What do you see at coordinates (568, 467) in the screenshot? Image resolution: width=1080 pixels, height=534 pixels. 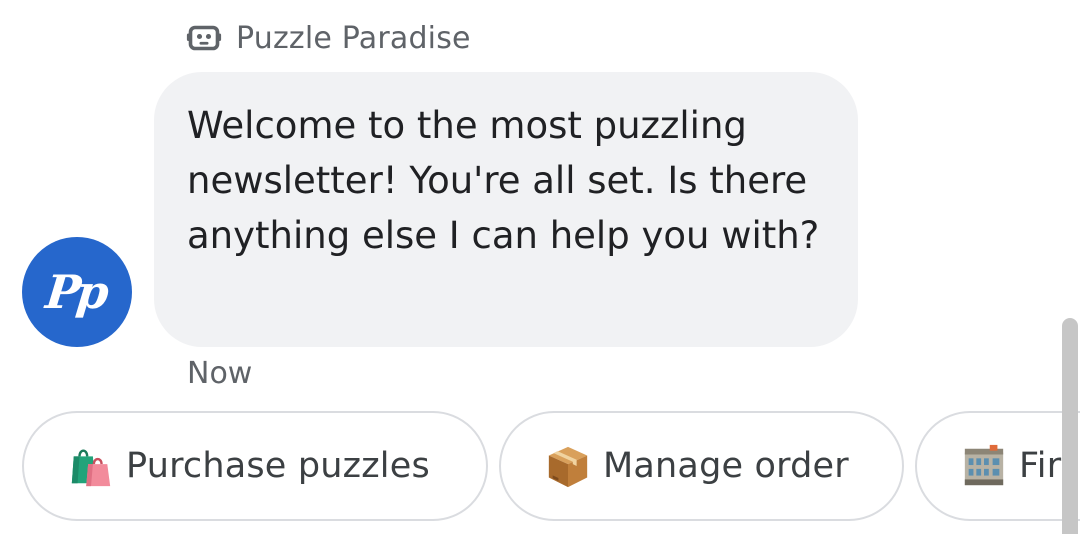 I see `package-icon` at bounding box center [568, 467].